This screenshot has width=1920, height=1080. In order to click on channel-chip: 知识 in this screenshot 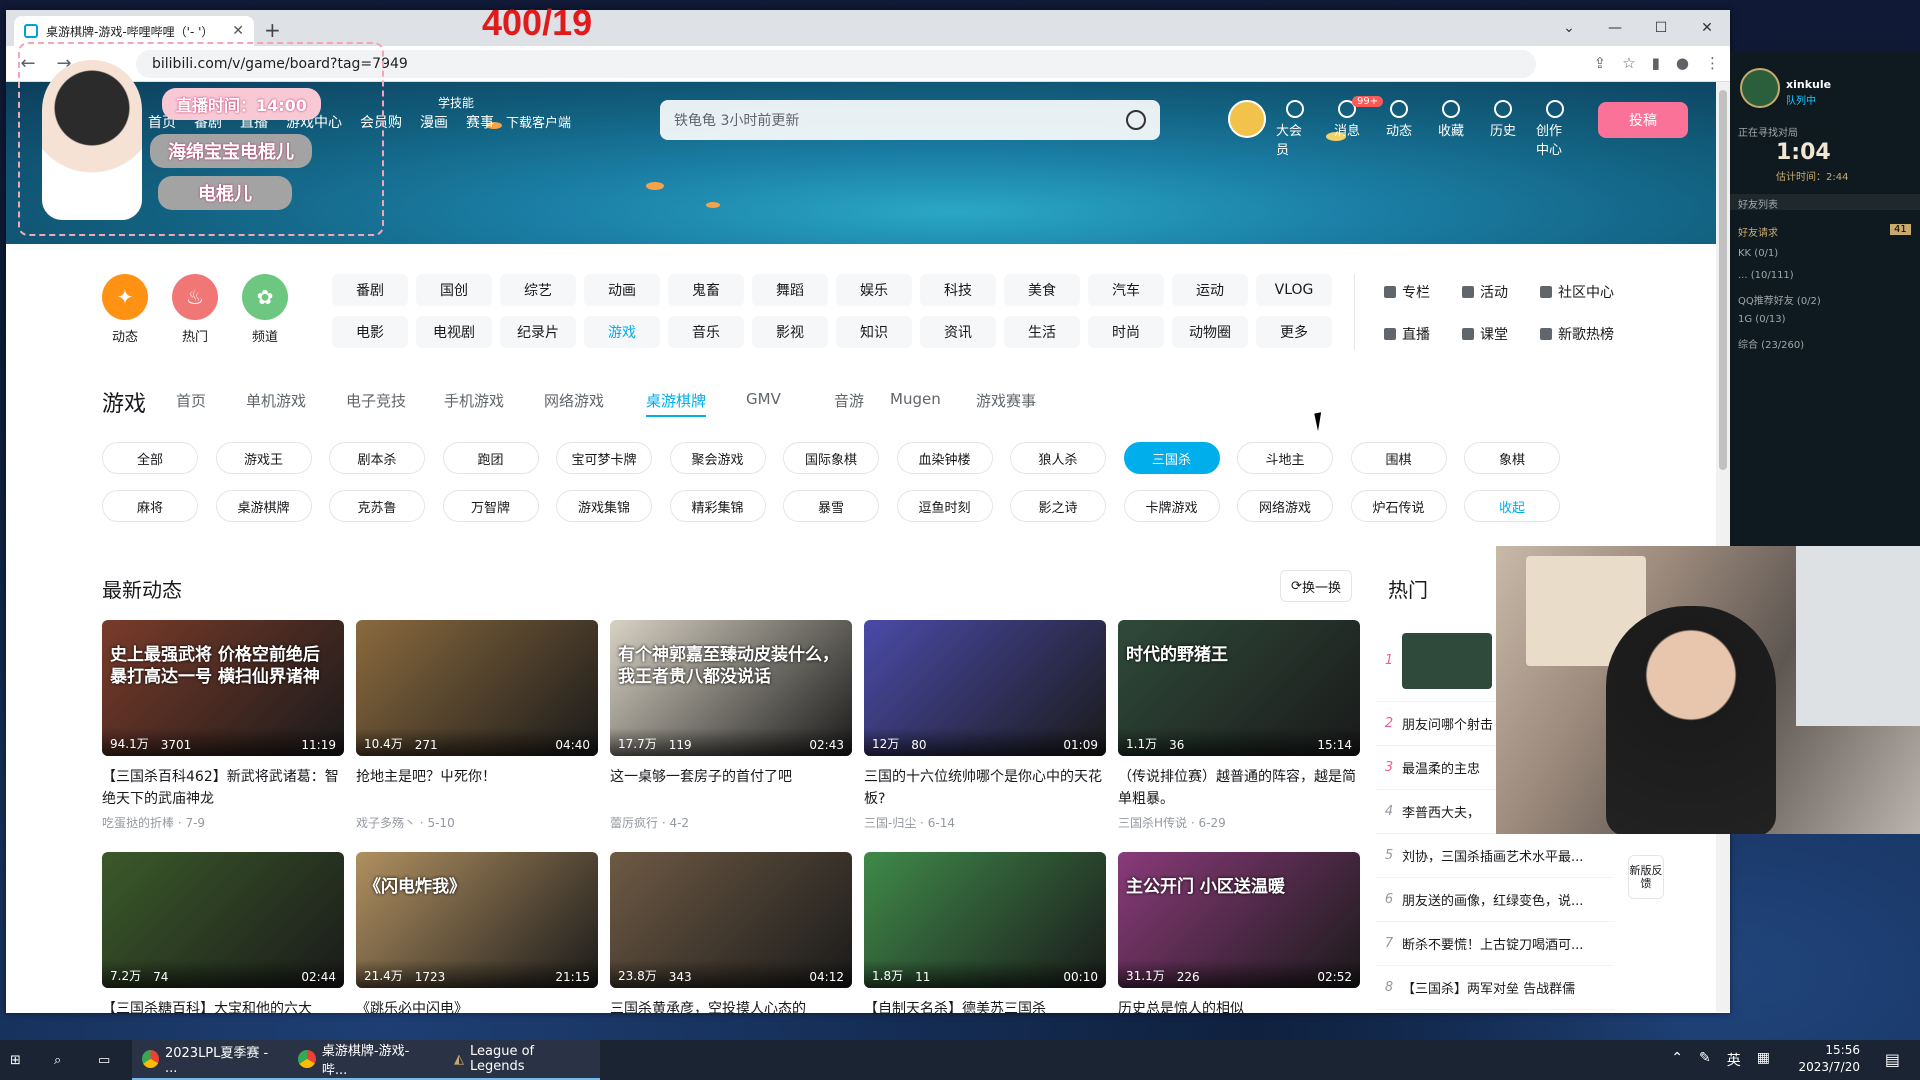, I will do `click(874, 332)`.